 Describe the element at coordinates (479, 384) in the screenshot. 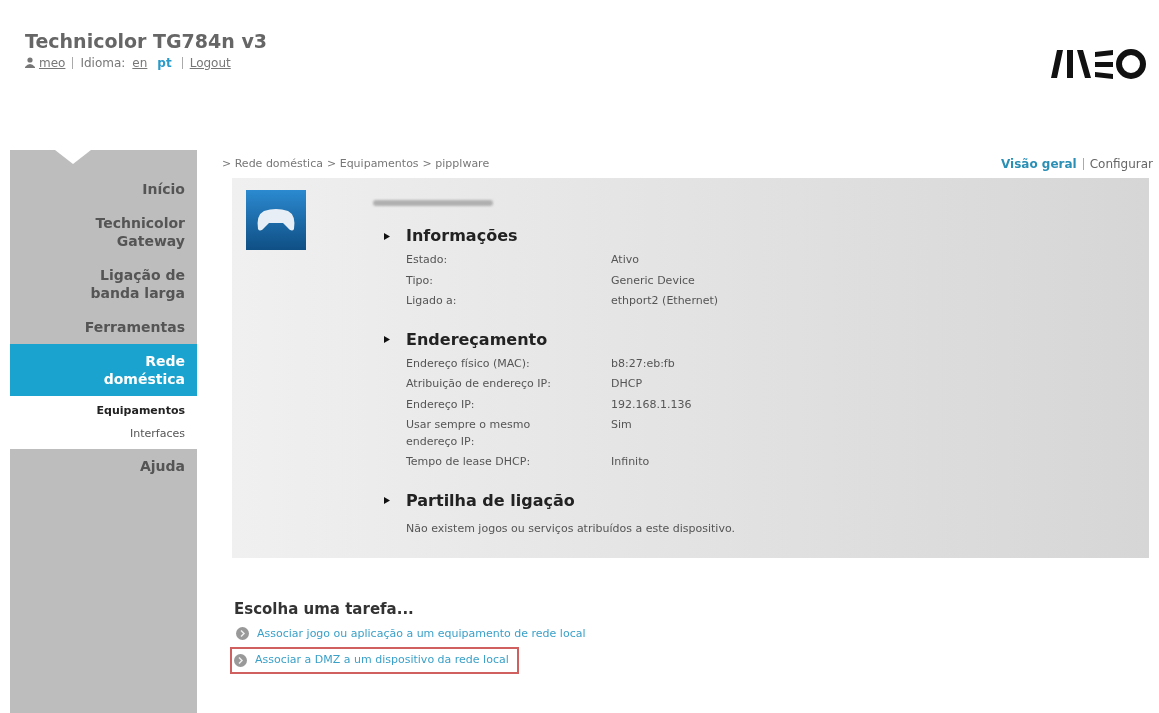

I see `field-label: Atribuição de endereço IP:` at that location.